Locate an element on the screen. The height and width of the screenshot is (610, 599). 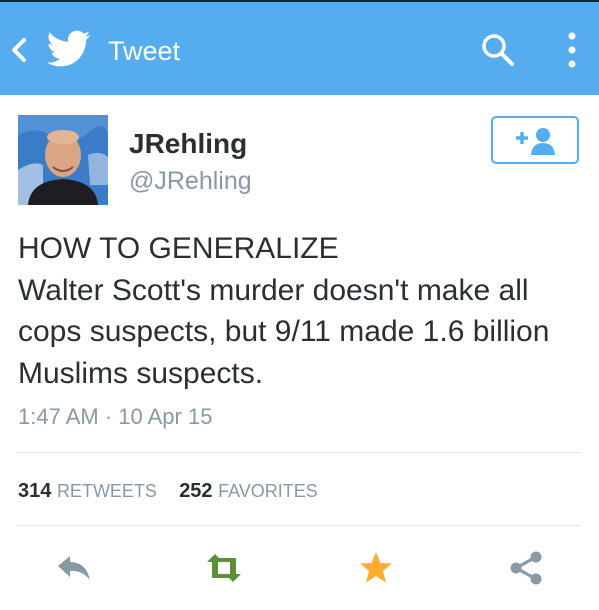
follow-button is located at coordinates (535, 140).